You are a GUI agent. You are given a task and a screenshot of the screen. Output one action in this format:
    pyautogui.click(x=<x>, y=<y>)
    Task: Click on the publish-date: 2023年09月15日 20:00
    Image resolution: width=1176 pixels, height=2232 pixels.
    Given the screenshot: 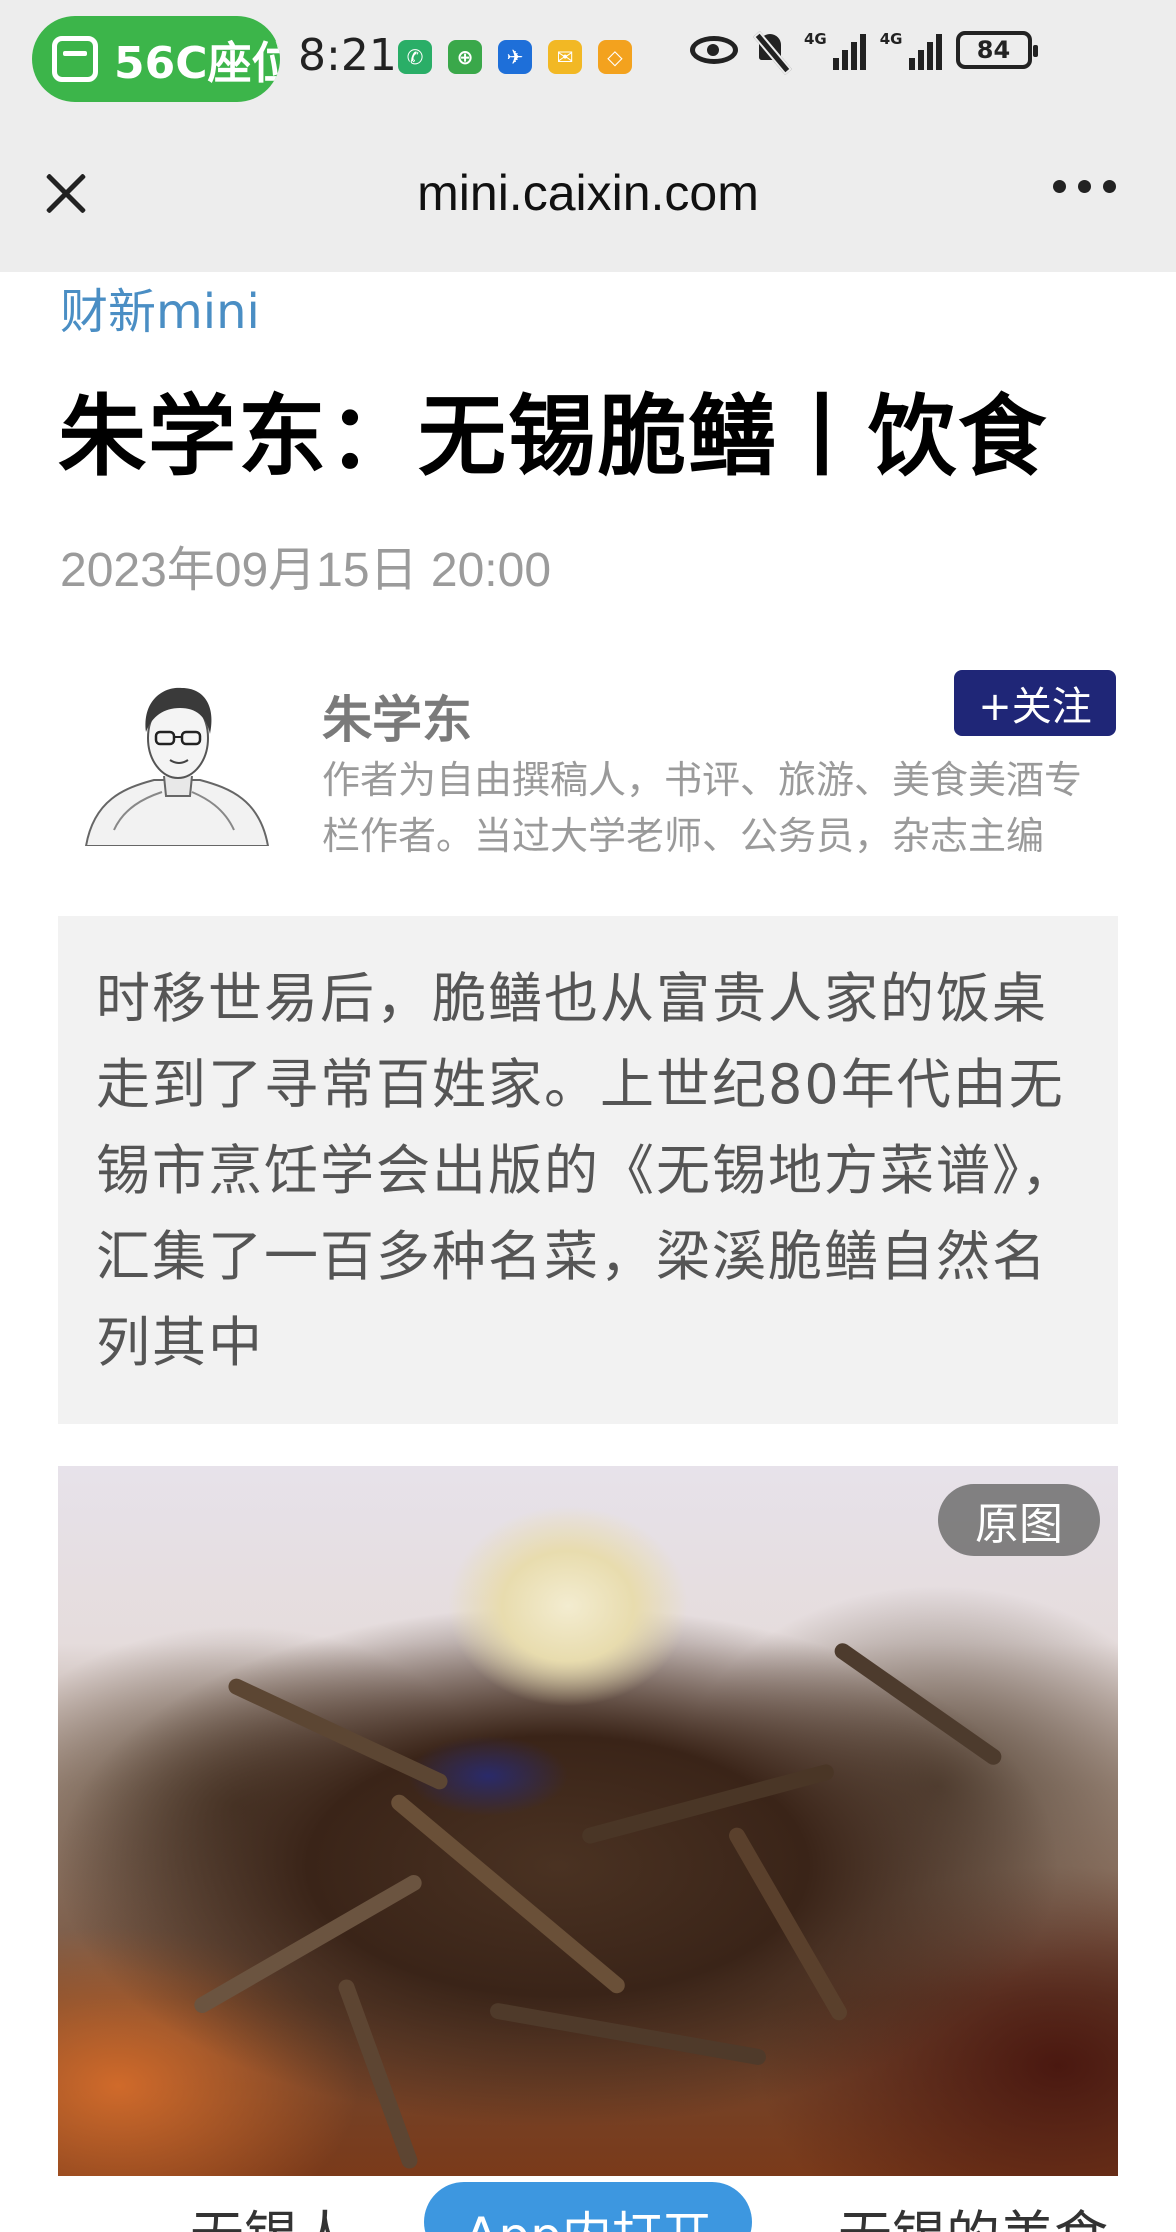 What is the action you would take?
    pyautogui.click(x=306, y=570)
    